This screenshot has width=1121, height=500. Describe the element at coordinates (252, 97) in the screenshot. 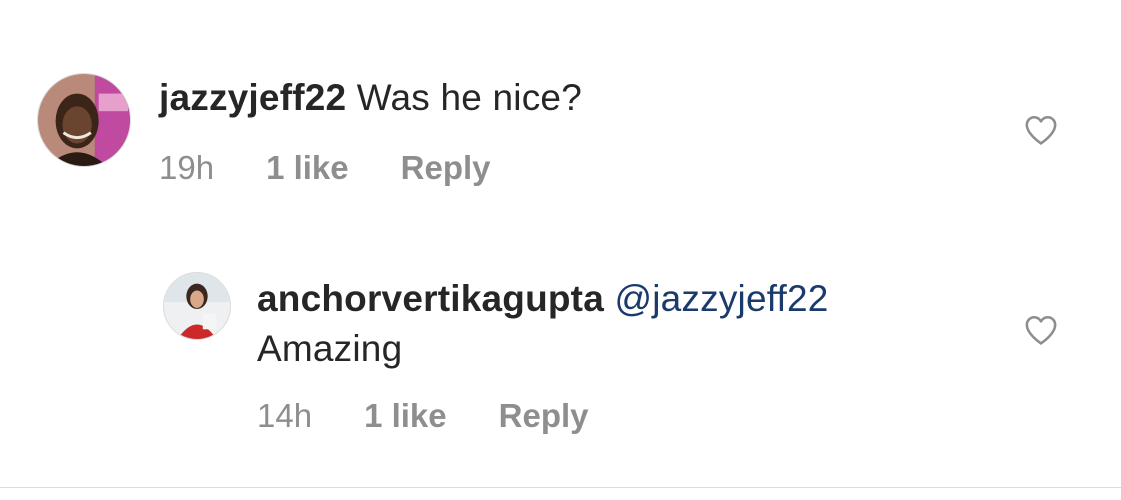

I see `comment-username: jazzyjeff22` at that location.